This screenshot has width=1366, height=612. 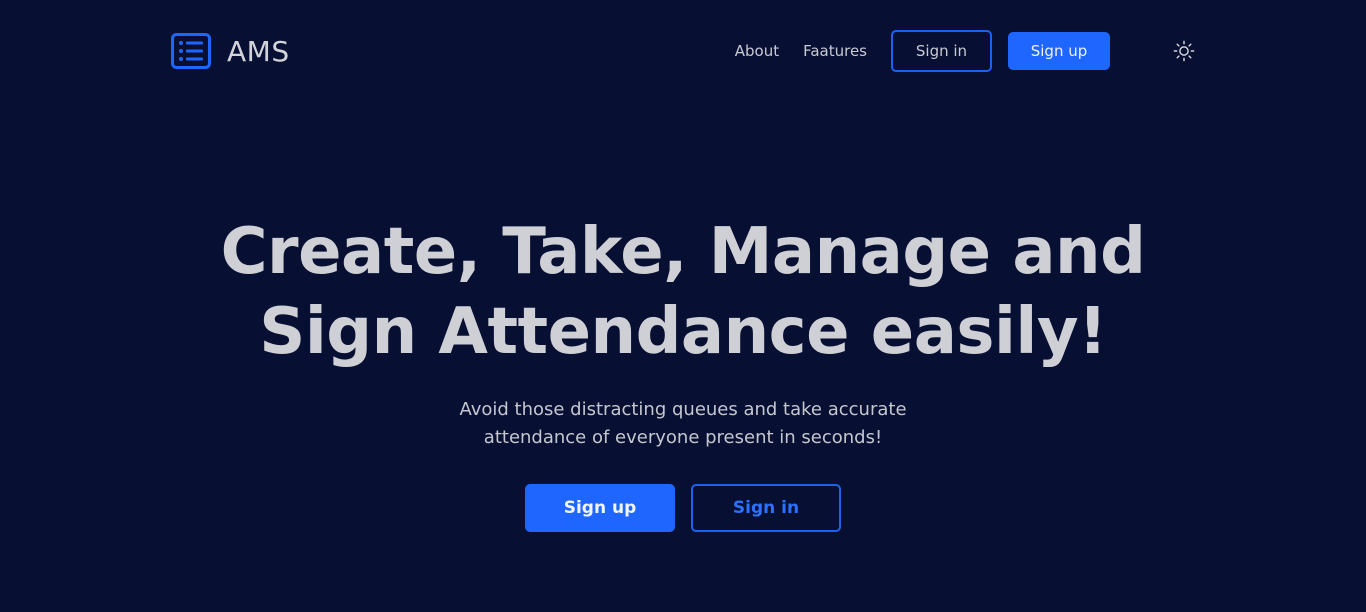 I want to click on nav-link-features: Faatures, so click(x=835, y=51).